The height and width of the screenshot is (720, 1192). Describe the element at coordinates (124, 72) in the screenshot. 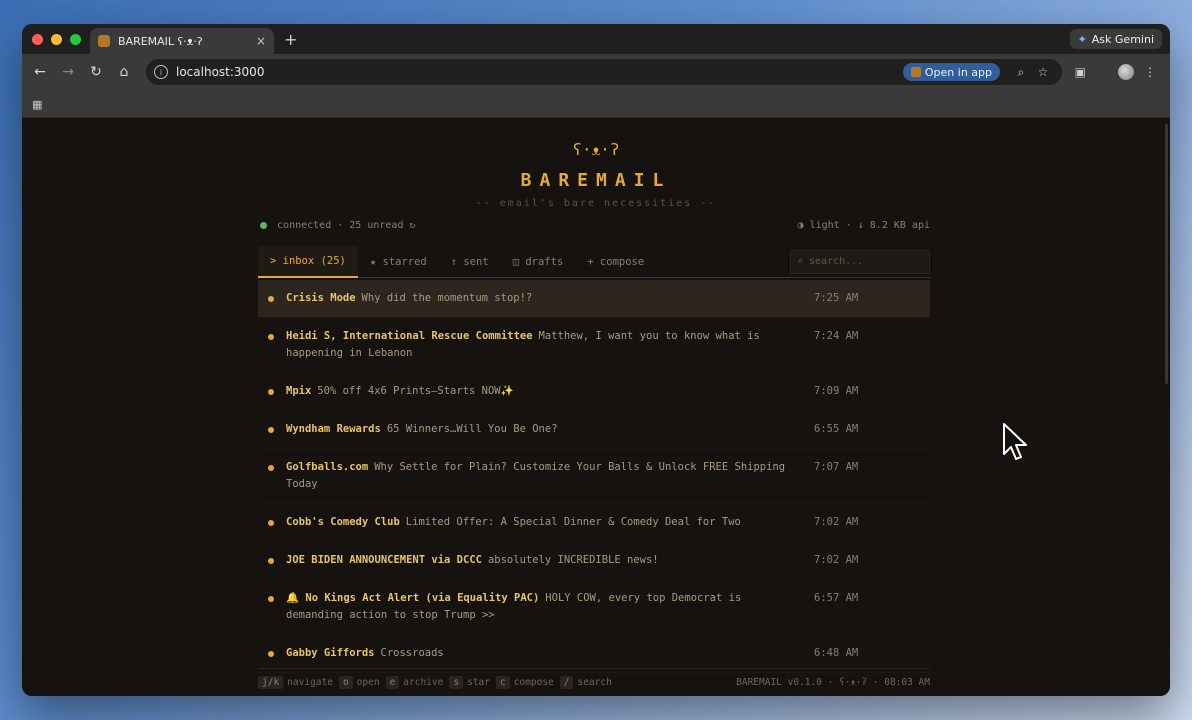

I see `home-icon: ⌂` at that location.